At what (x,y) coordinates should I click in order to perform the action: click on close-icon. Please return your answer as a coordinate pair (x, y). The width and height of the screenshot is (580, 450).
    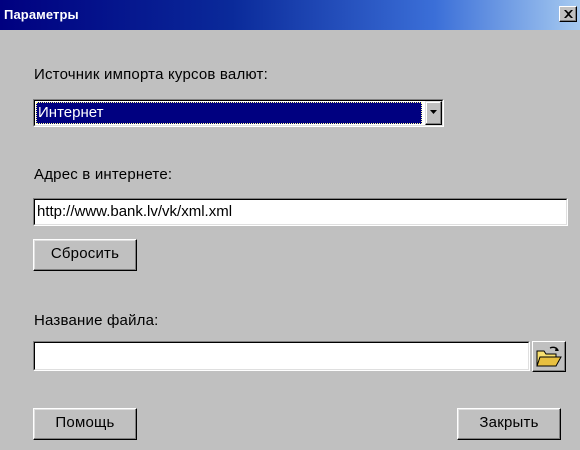
    Looking at the image, I should click on (568, 14).